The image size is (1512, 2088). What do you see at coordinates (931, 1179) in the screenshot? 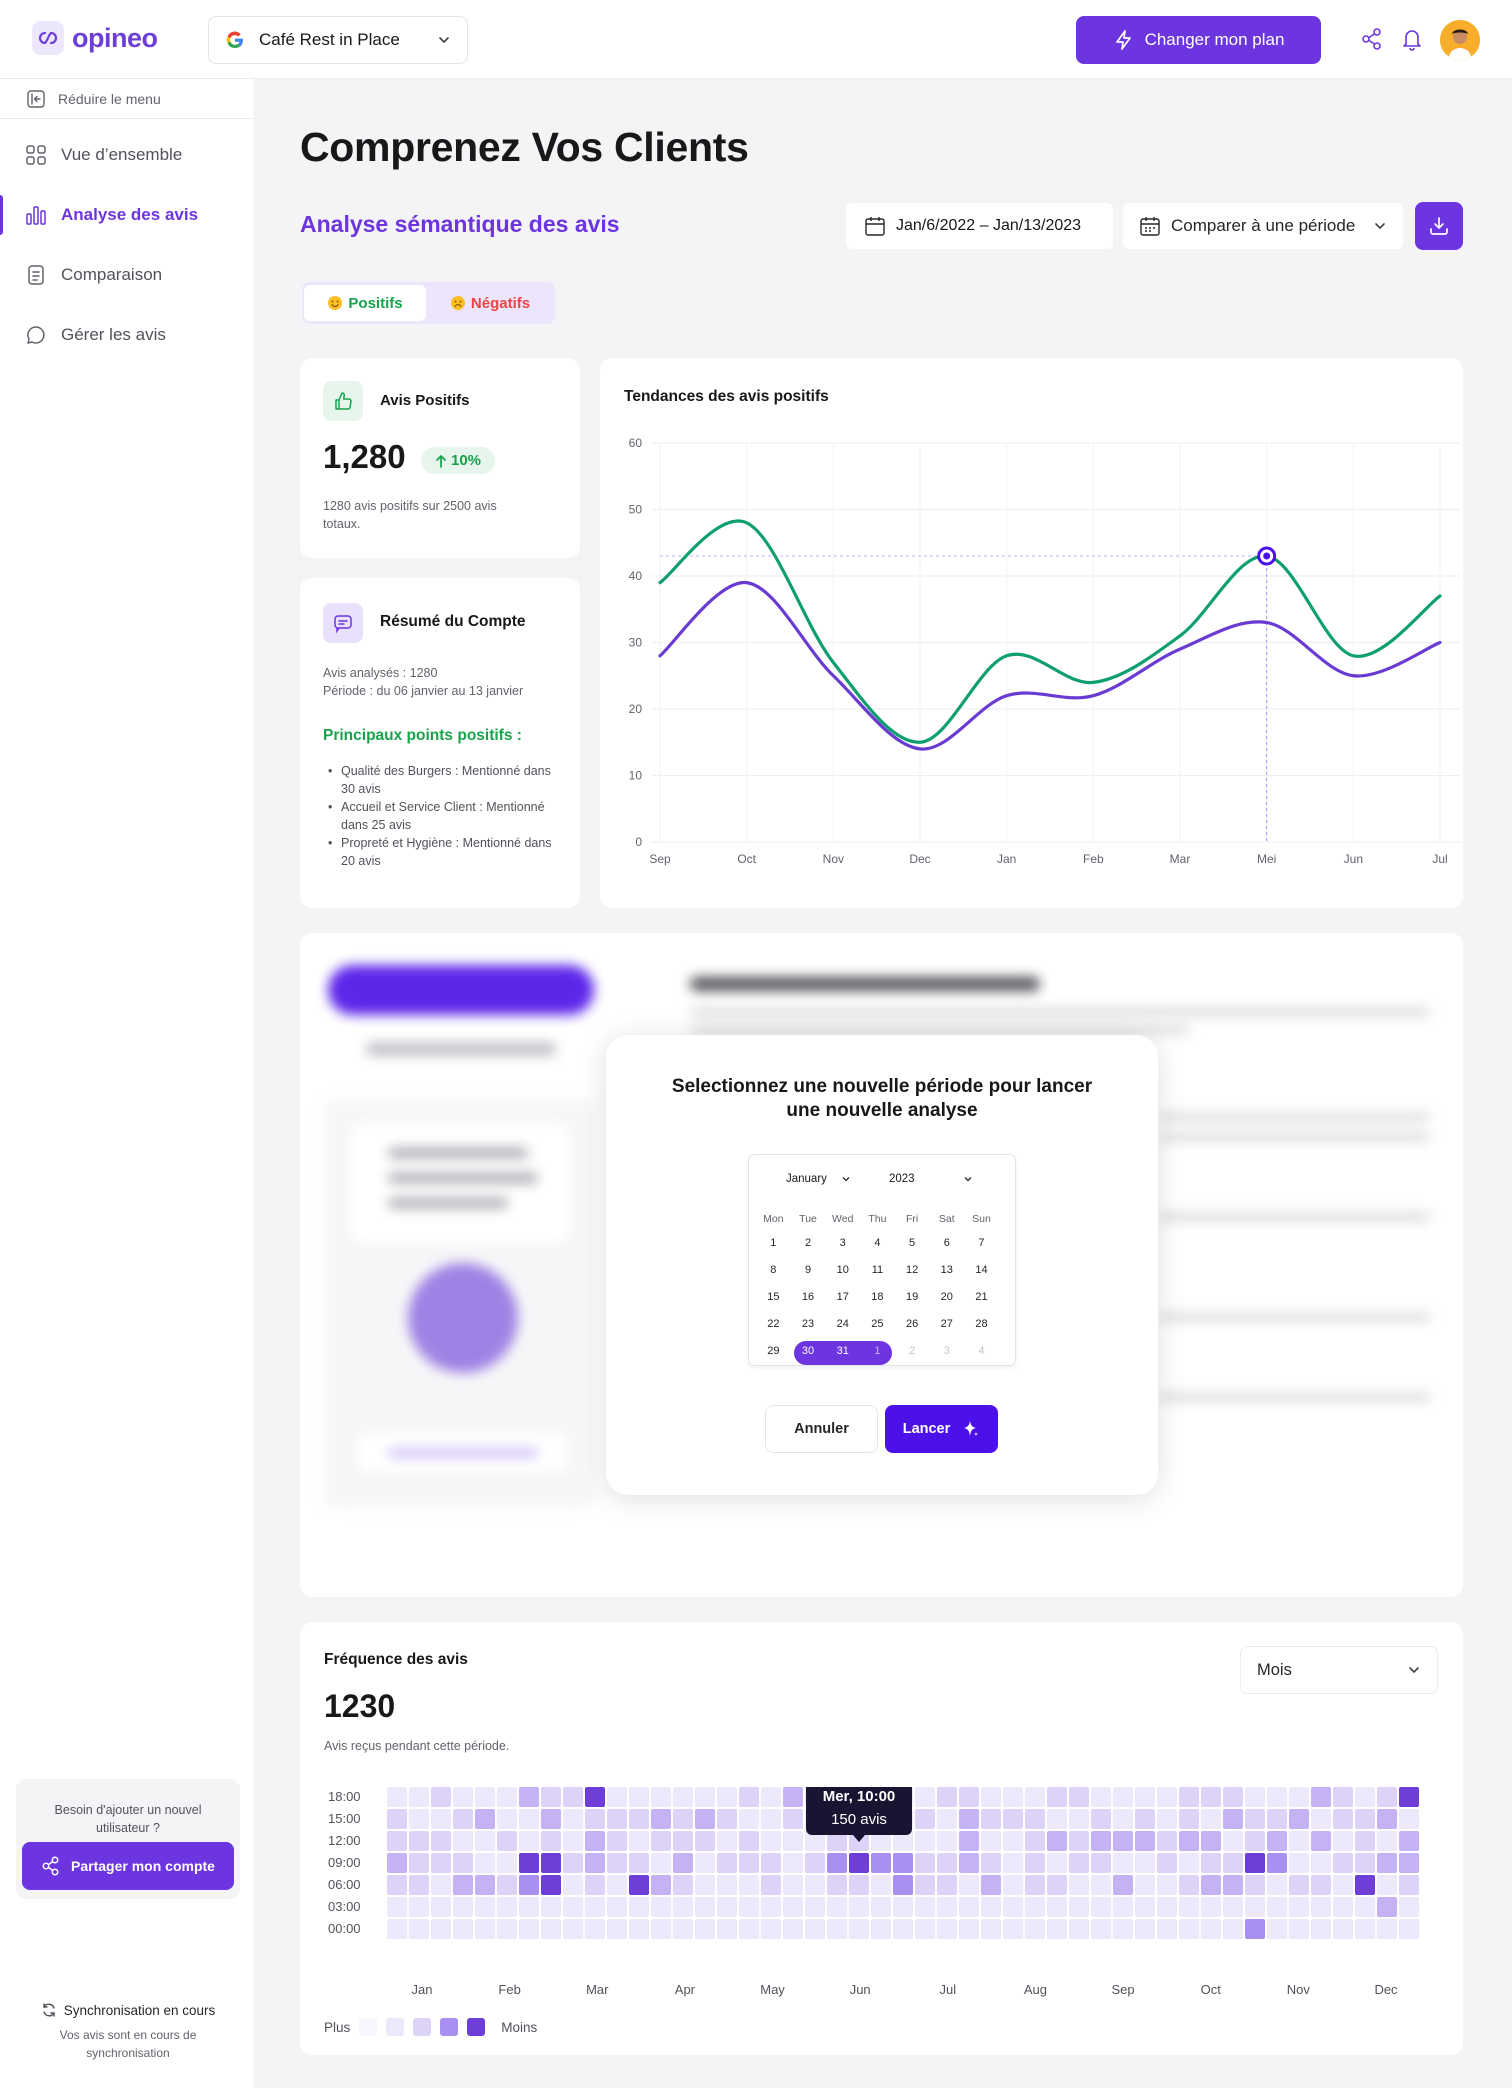
I see `year-select: 2023` at bounding box center [931, 1179].